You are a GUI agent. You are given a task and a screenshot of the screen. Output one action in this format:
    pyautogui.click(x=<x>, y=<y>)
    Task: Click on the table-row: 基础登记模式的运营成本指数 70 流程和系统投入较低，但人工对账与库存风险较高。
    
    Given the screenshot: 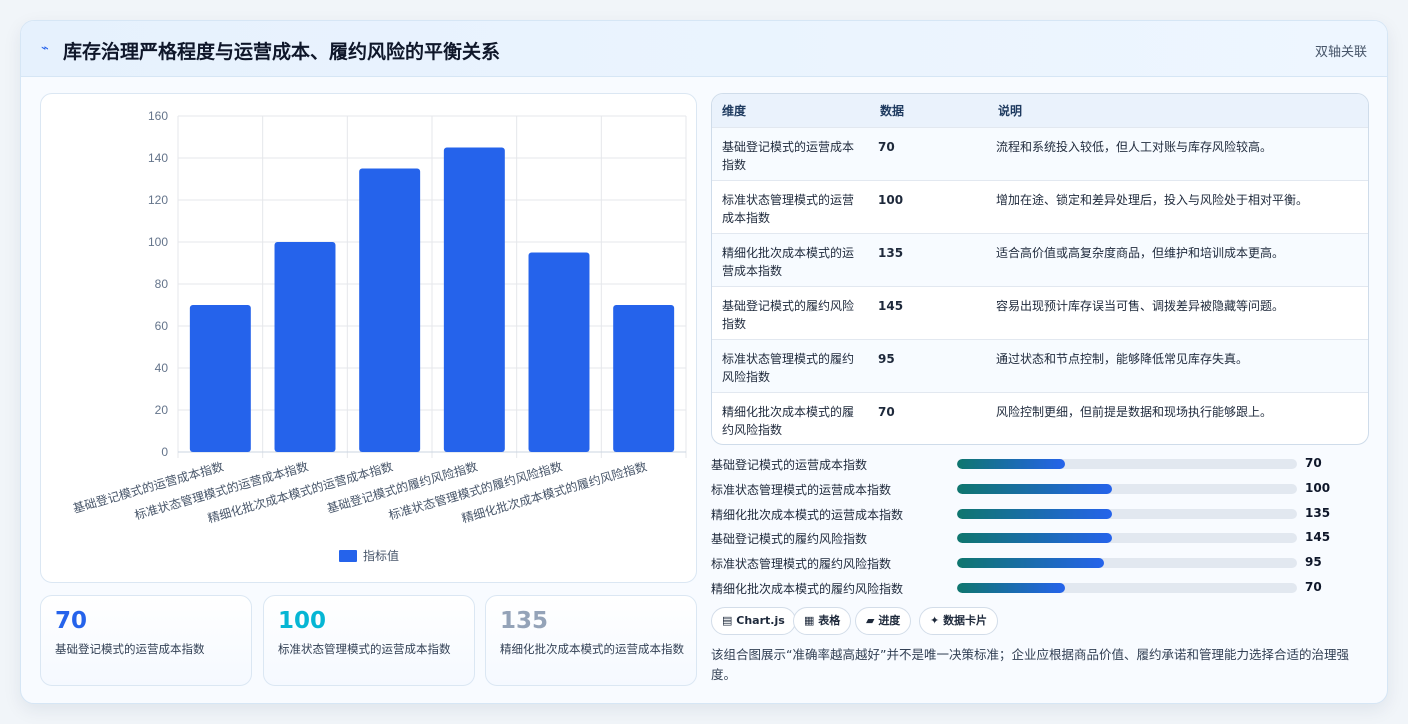 What is the action you would take?
    pyautogui.click(x=1040, y=153)
    